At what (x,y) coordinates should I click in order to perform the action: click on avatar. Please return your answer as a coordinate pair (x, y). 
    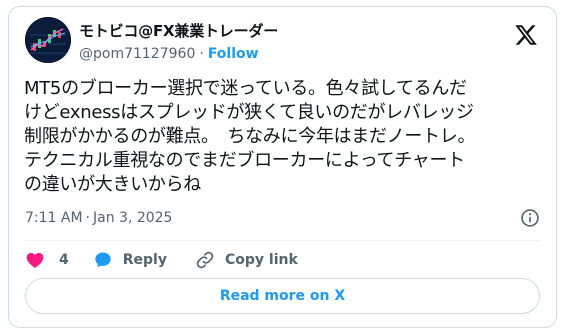
    Looking at the image, I should click on (48, 40).